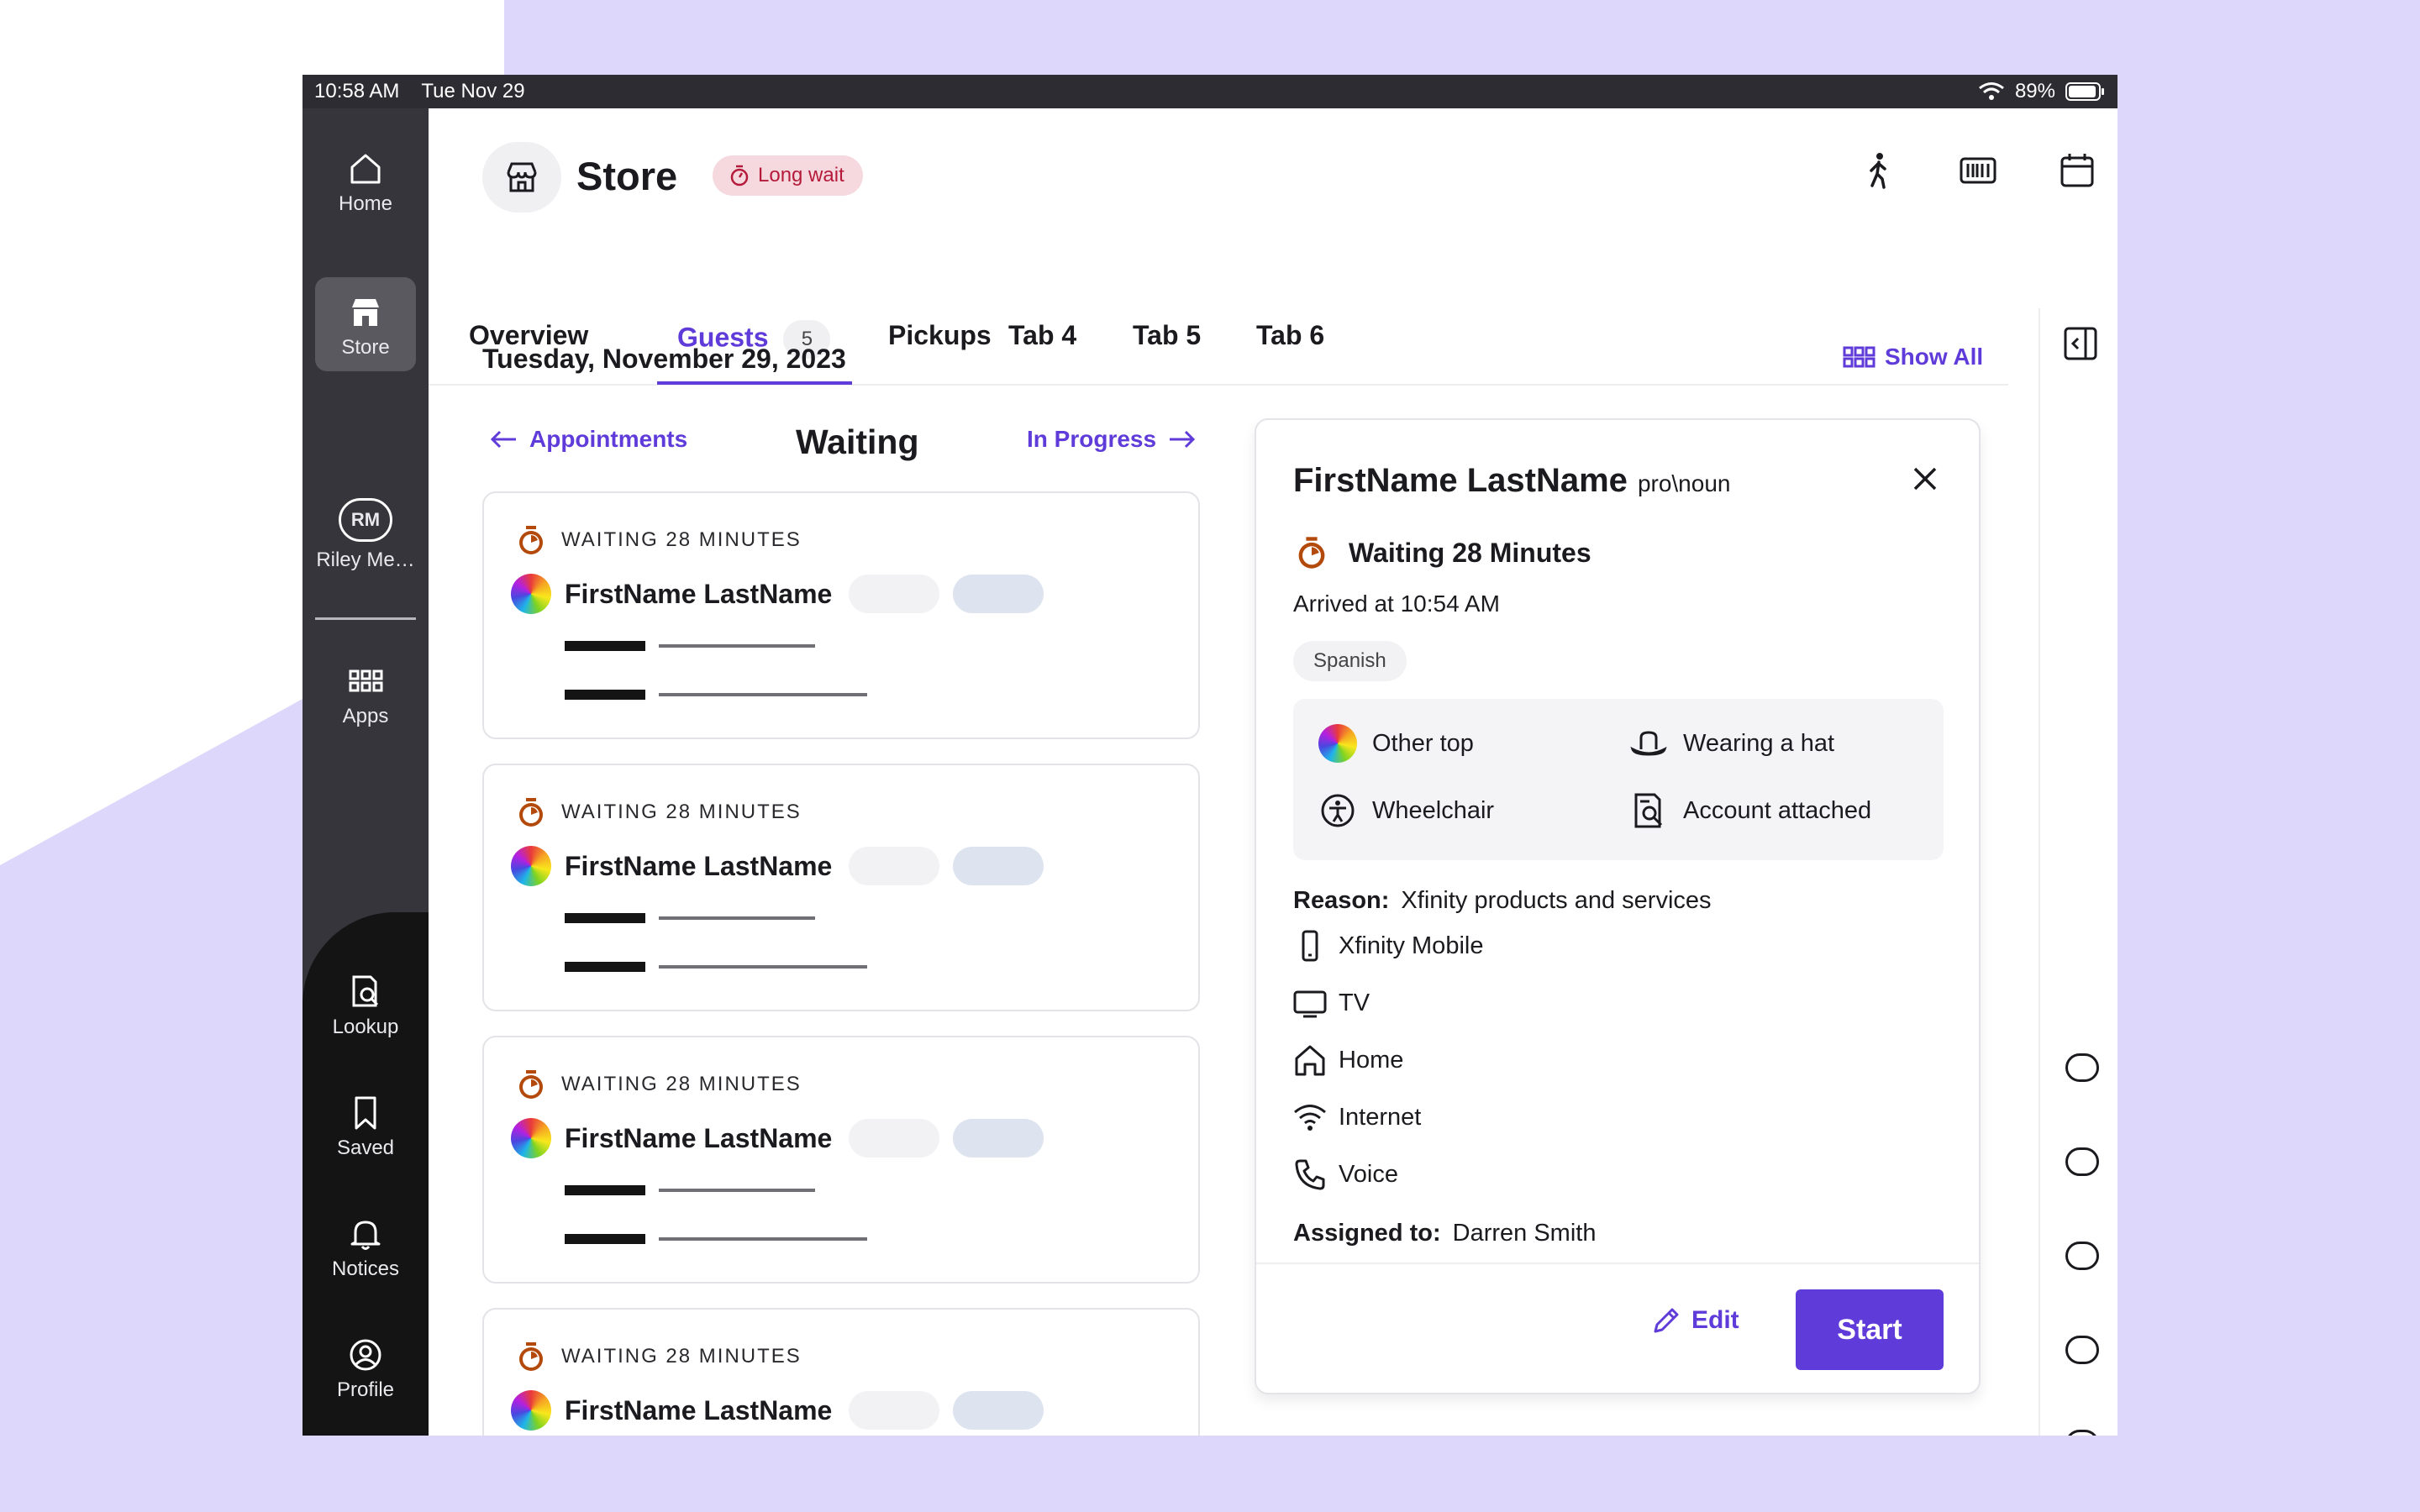 The image size is (2420, 1512). Describe the element at coordinates (1310, 1174) in the screenshot. I see `phone-icon` at that location.